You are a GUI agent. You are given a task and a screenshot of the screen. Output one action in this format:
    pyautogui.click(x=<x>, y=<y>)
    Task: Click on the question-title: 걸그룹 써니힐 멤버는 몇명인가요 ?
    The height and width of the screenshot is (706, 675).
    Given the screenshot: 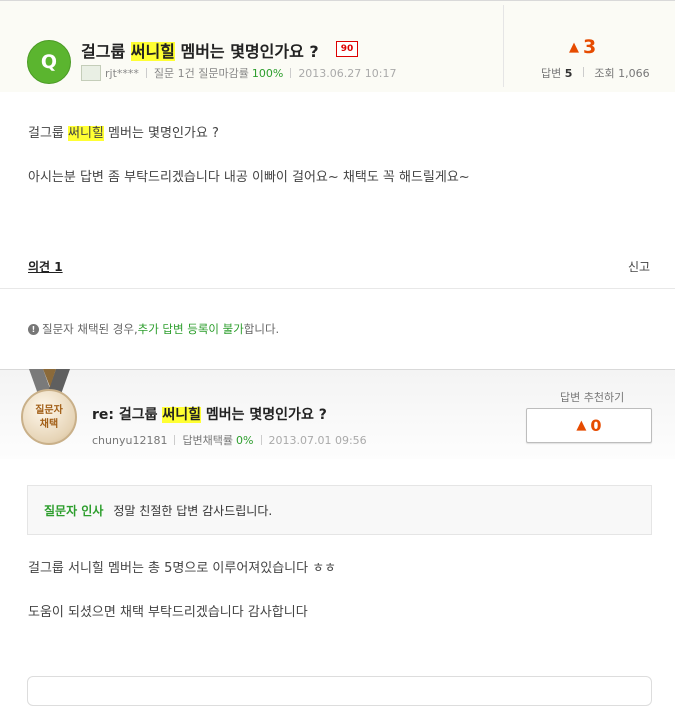 What is the action you would take?
    pyautogui.click(x=200, y=50)
    